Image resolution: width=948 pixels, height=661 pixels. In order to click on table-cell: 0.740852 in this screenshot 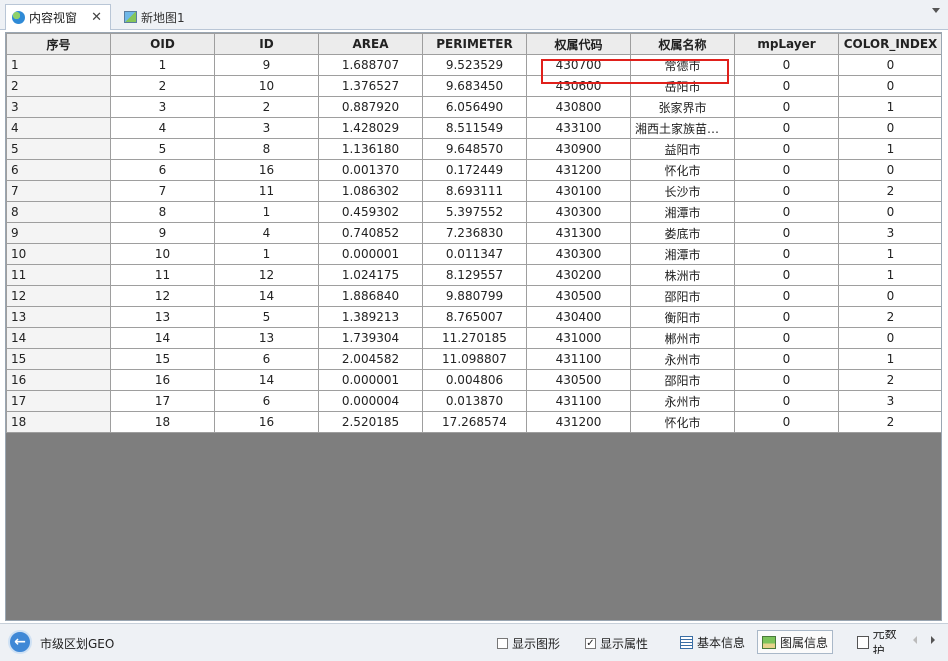, I will do `click(370, 233)`.